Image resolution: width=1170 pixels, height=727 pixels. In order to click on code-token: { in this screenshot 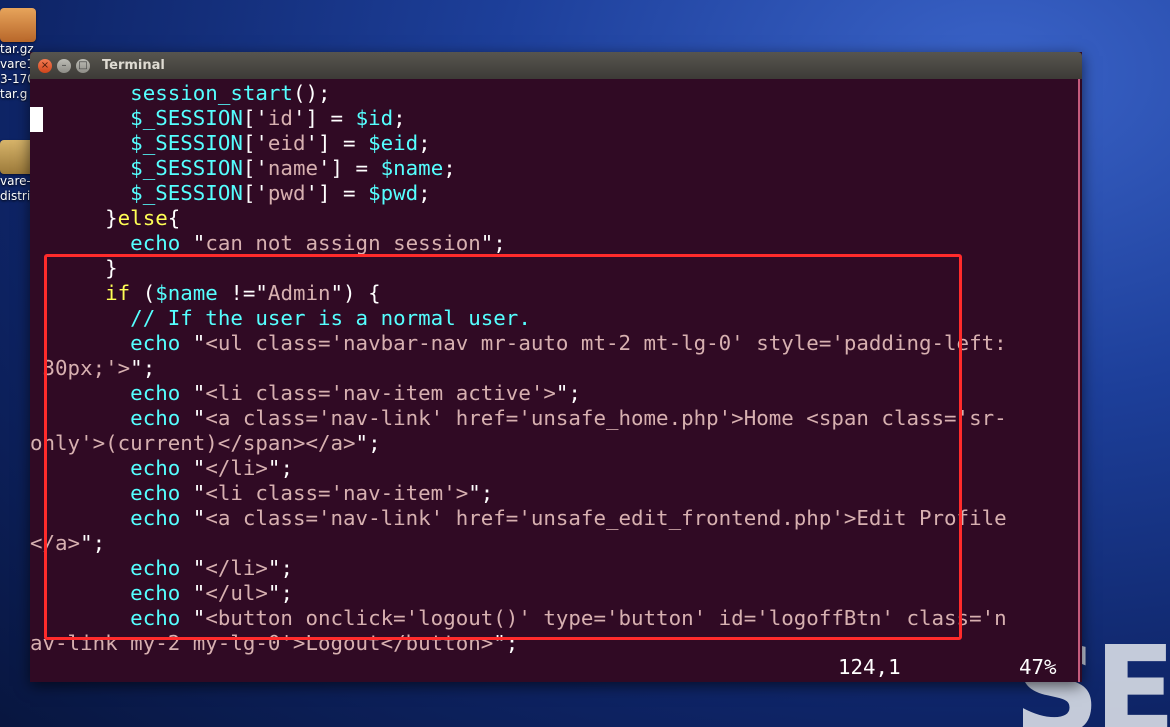, I will do `click(174, 218)`.